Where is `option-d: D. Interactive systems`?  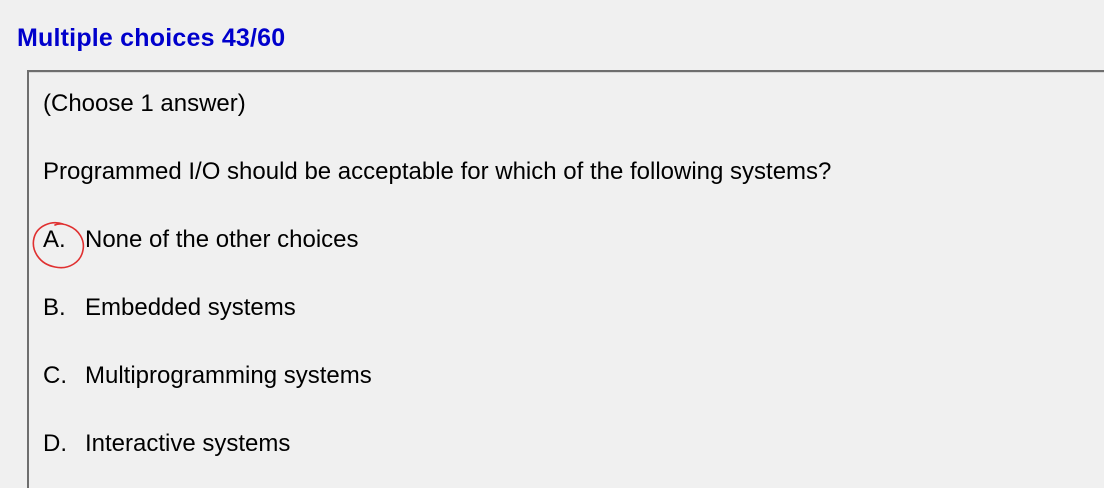 option-d: D. Interactive systems is located at coordinates (166, 444).